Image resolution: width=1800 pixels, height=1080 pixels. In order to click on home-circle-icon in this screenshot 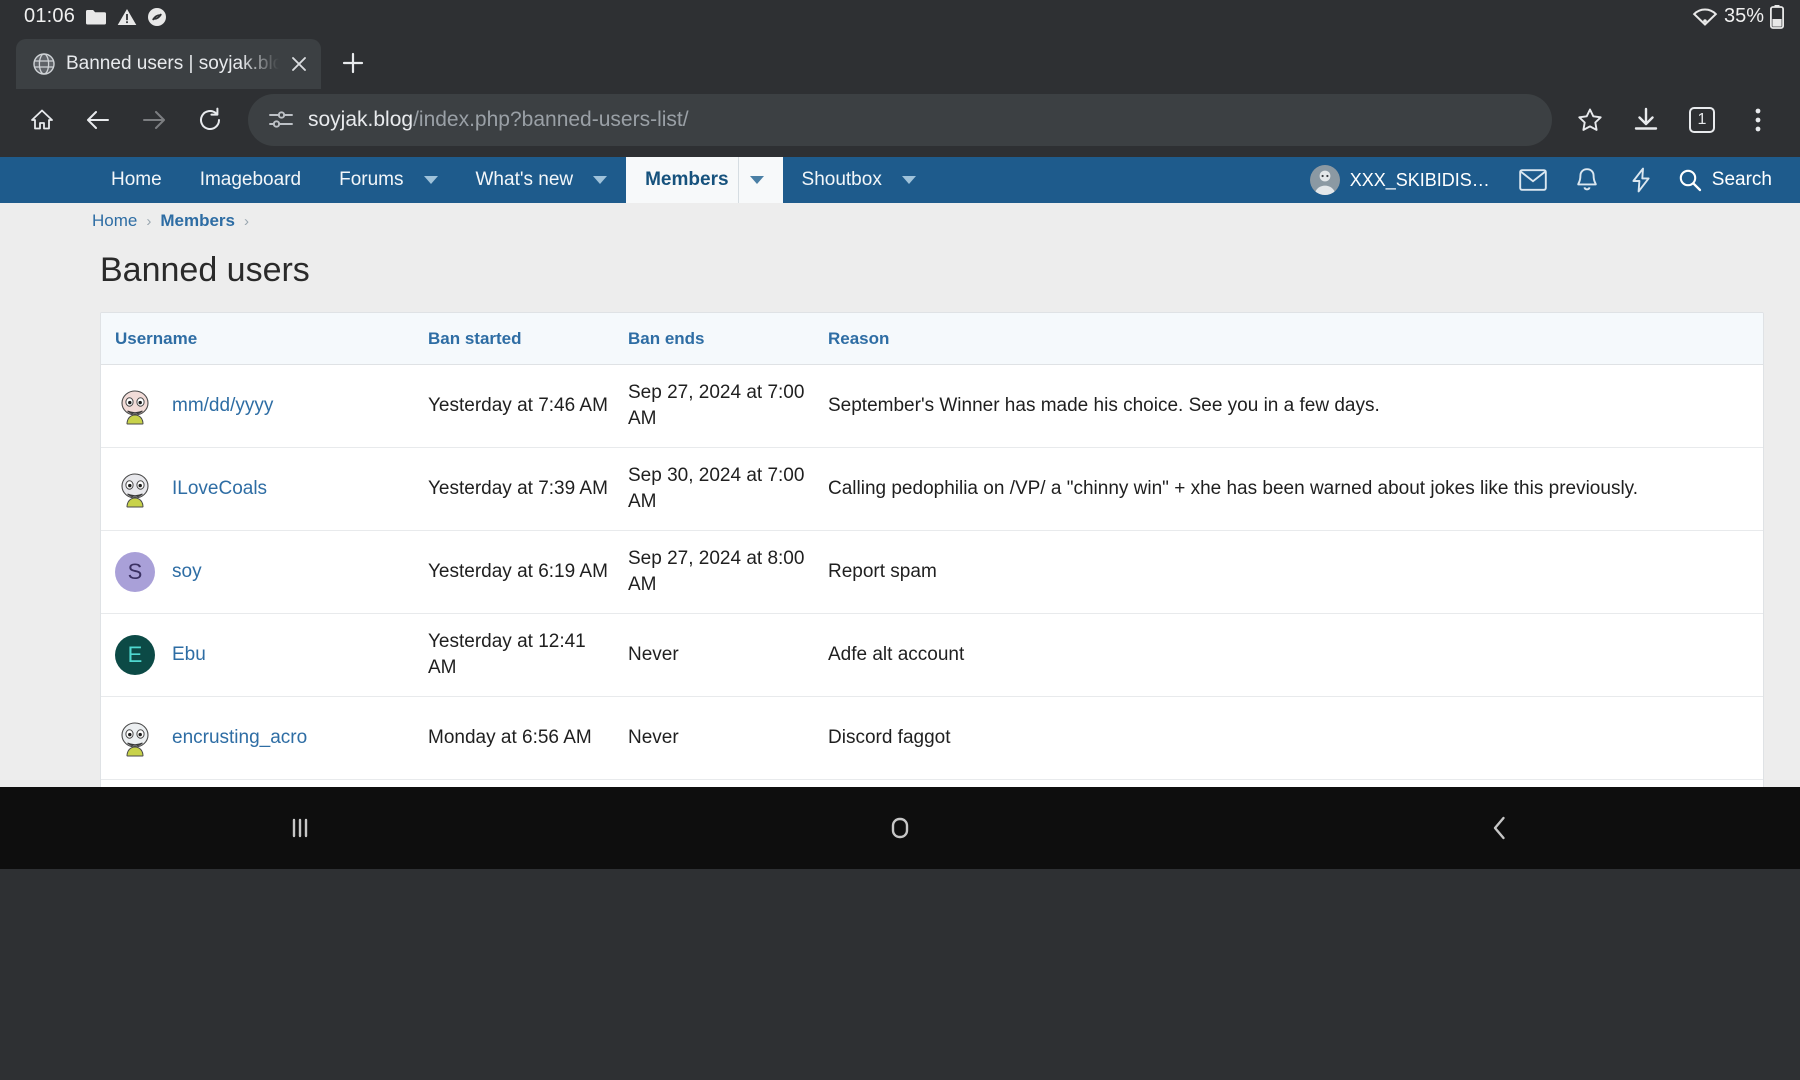, I will do `click(900, 828)`.